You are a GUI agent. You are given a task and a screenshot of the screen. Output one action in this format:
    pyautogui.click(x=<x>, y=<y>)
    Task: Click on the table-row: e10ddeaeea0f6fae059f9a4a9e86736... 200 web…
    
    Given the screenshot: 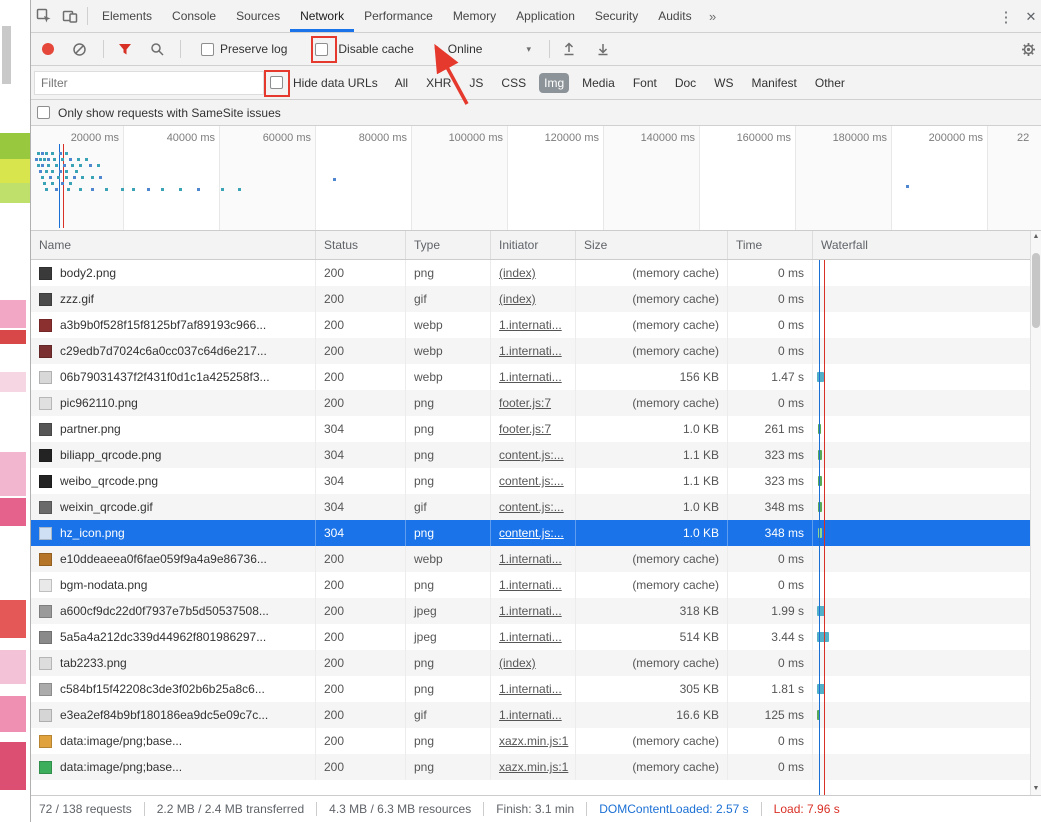 What is the action you would take?
    pyautogui.click(x=531, y=559)
    